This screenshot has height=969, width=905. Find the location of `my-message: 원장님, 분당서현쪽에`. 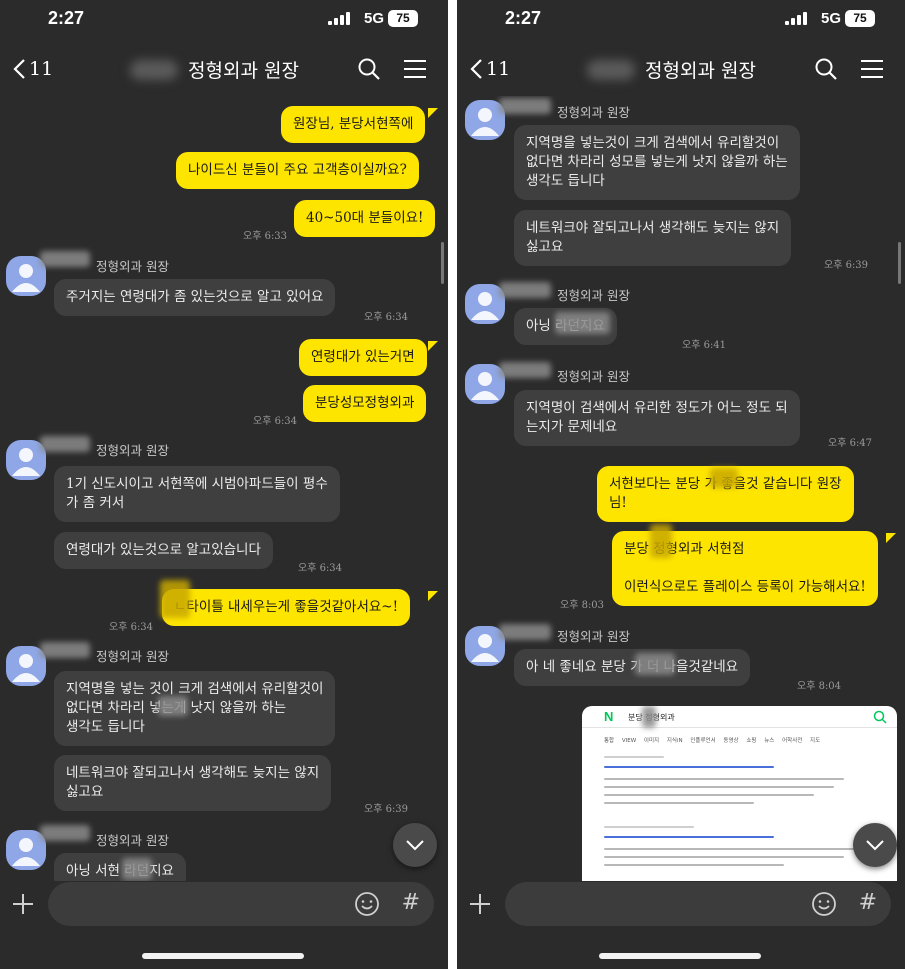

my-message: 원장님, 분당서현쪽에 is located at coordinates (353, 124).